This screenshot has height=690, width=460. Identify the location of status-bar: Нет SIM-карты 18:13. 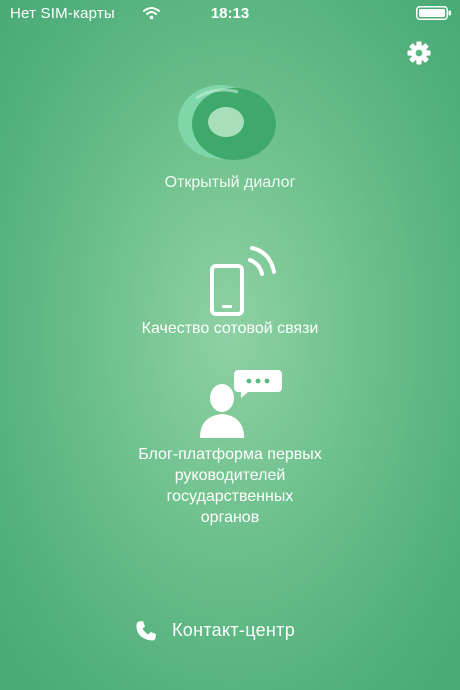
(230, 14).